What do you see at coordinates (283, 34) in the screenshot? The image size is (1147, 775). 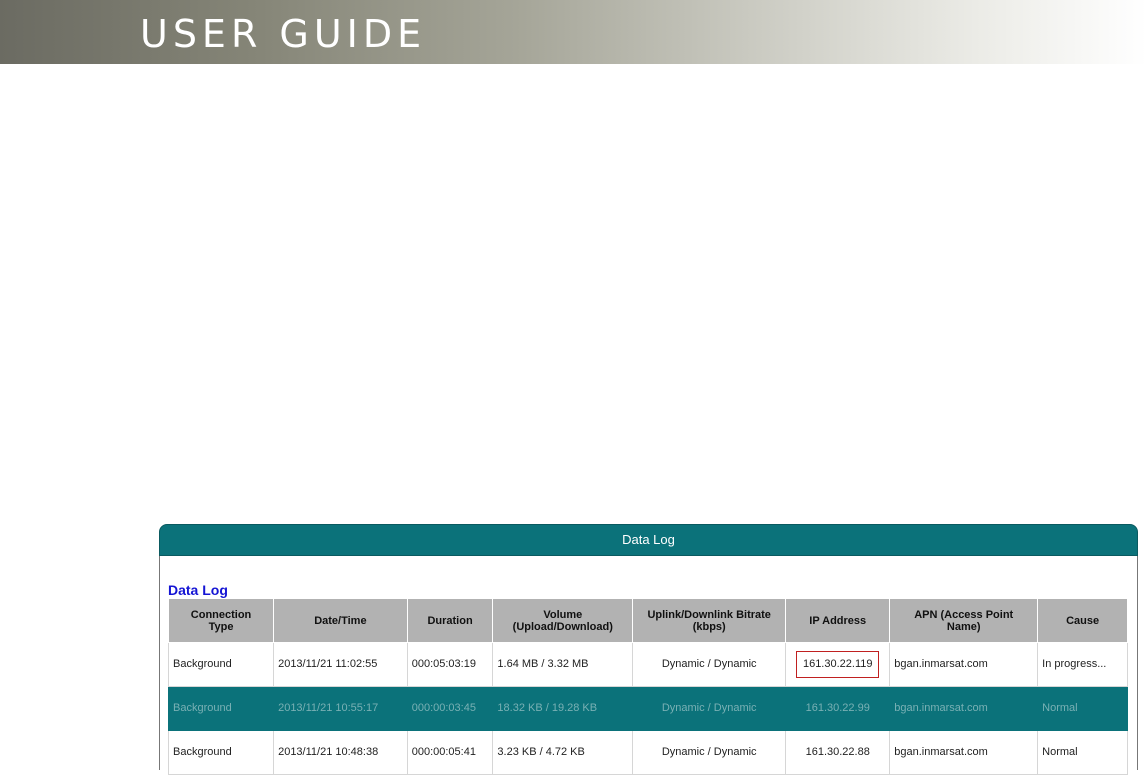 I see `banner-title: USER GUIDE` at bounding box center [283, 34].